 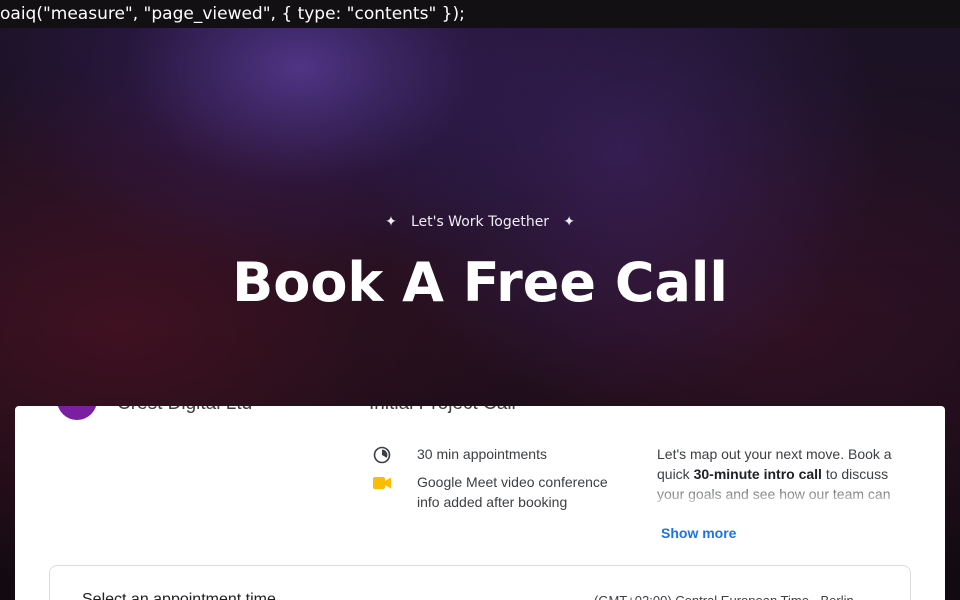 I want to click on org-name: Crest Digital Ltd, so click(x=184, y=411).